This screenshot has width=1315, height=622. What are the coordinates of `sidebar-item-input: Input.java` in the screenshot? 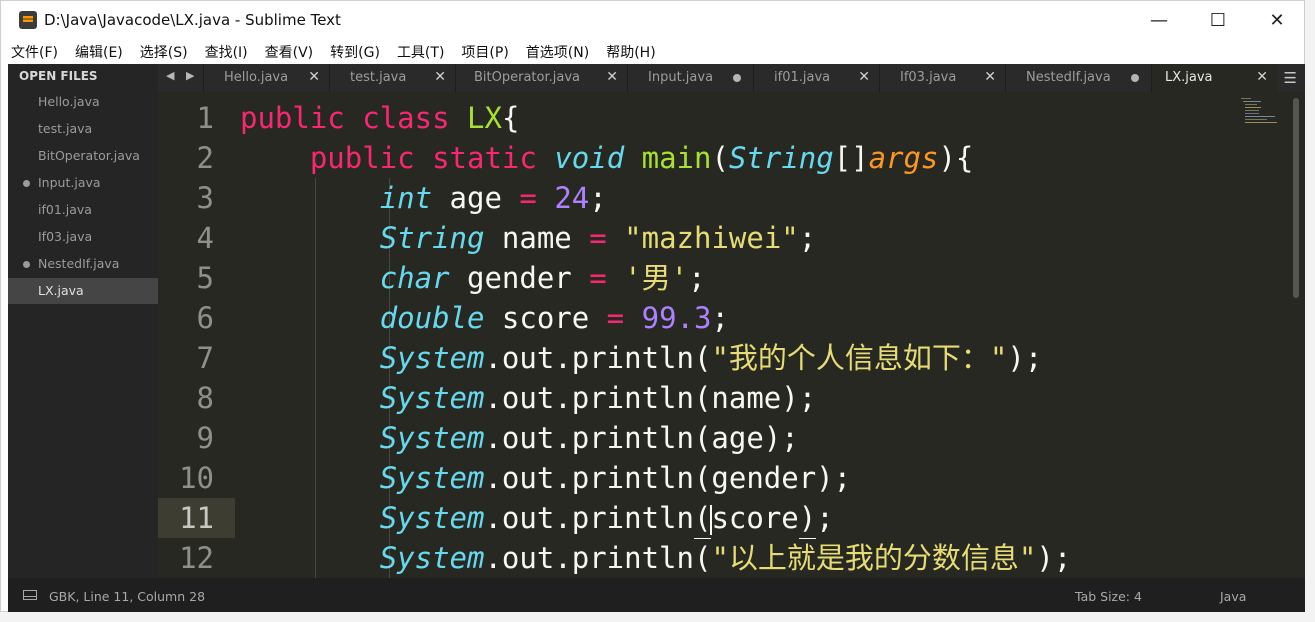 It's located at (83, 183).